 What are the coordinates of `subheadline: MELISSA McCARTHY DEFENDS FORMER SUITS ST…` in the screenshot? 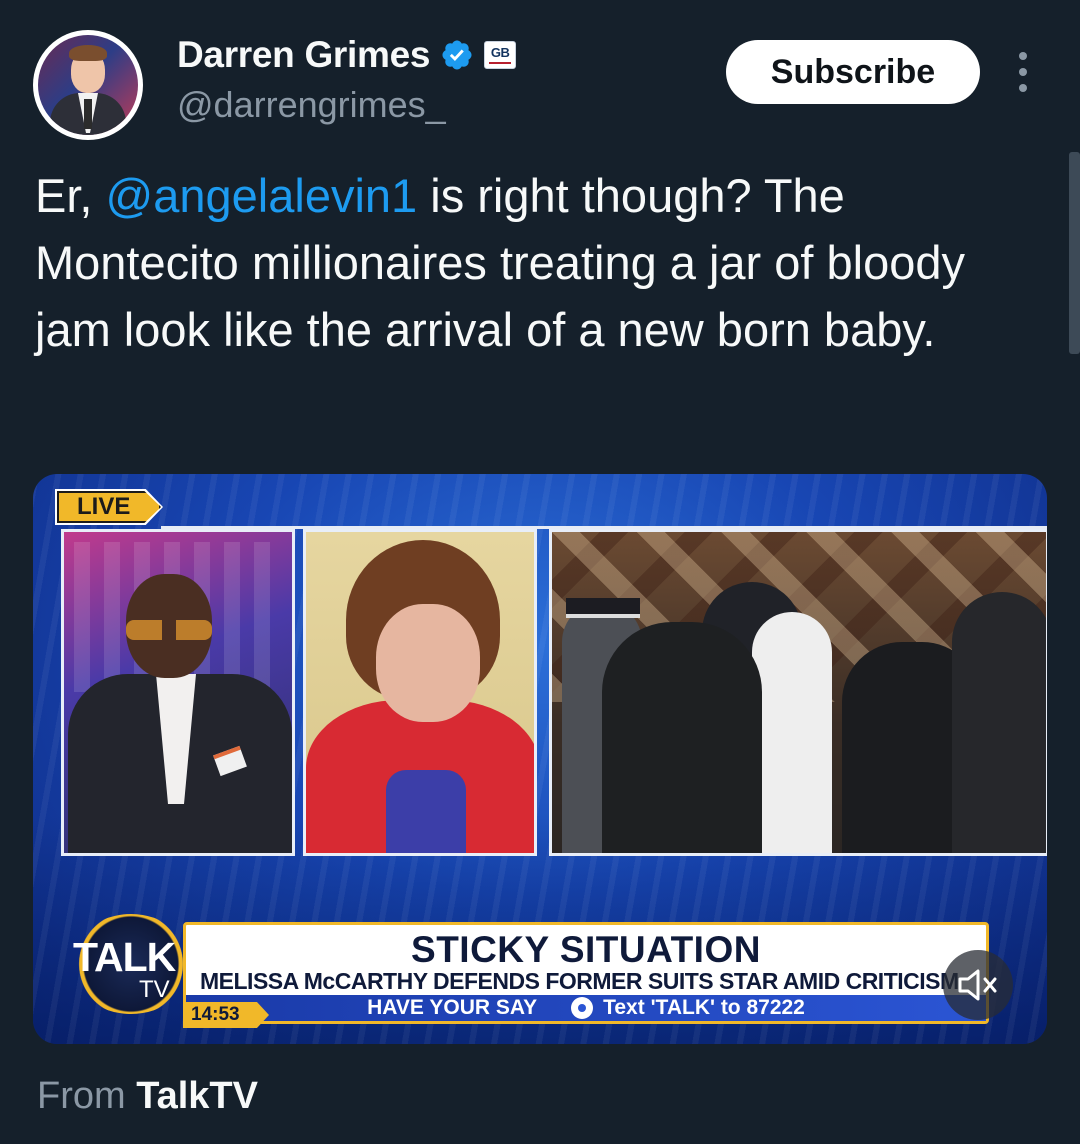 It's located at (579, 981).